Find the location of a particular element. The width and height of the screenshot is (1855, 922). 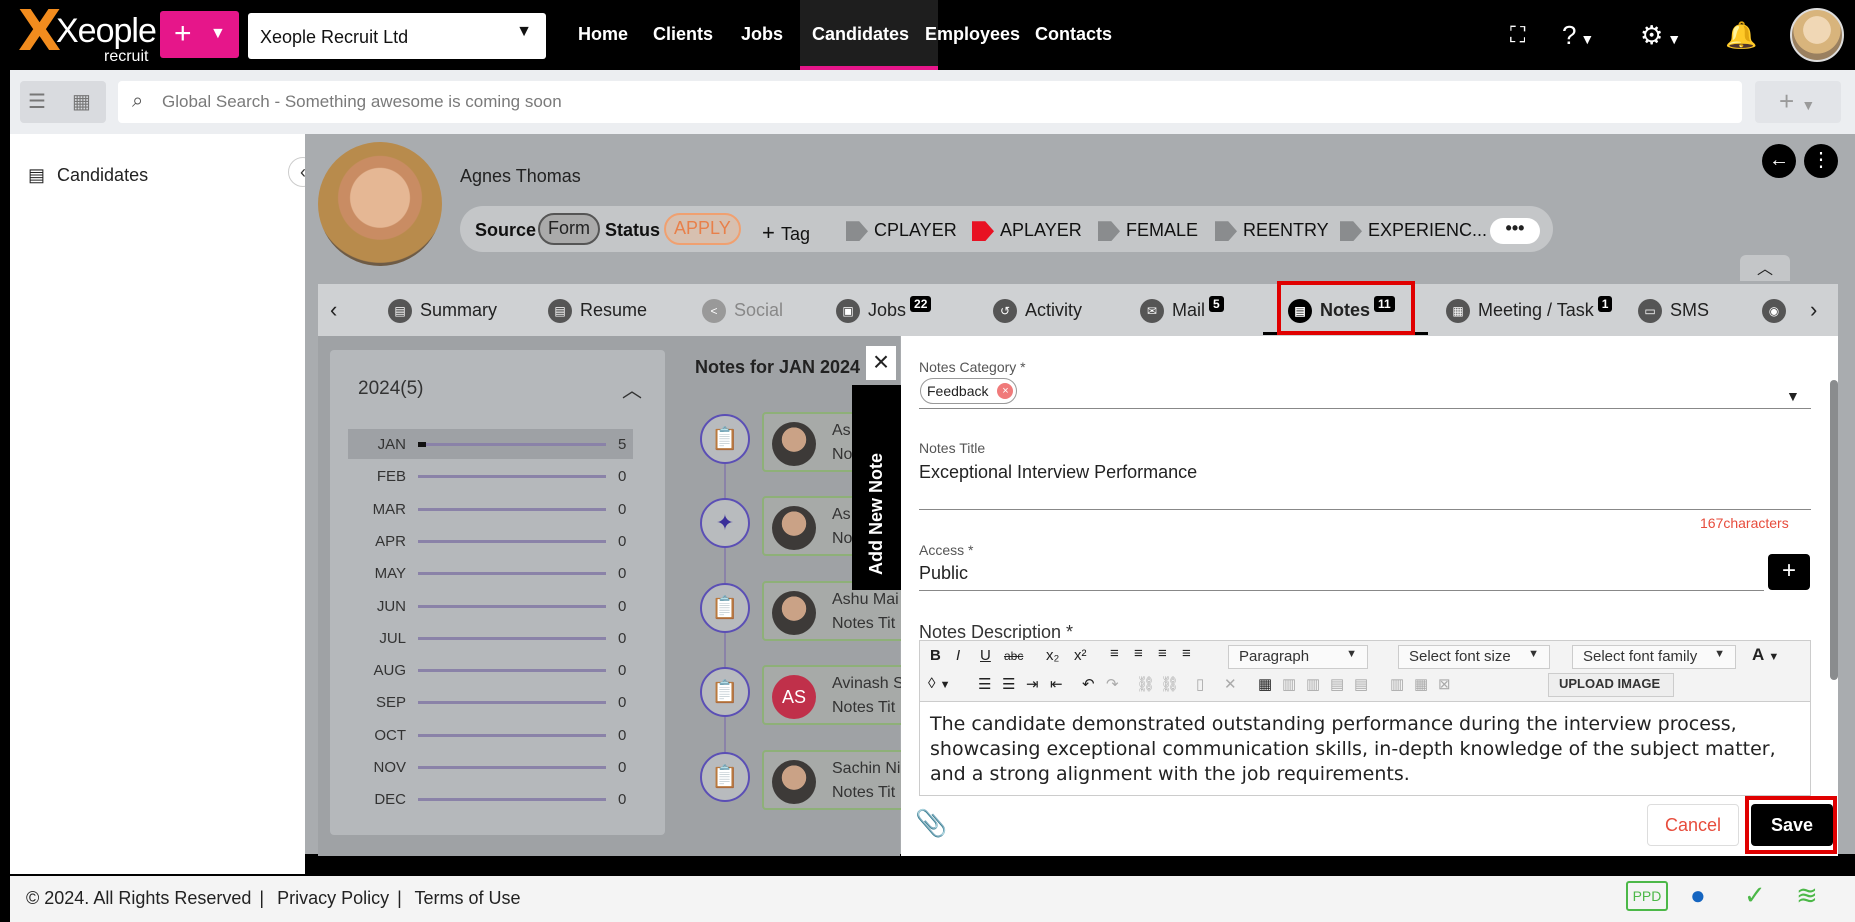

tab-social: < Social is located at coordinates (742, 310).